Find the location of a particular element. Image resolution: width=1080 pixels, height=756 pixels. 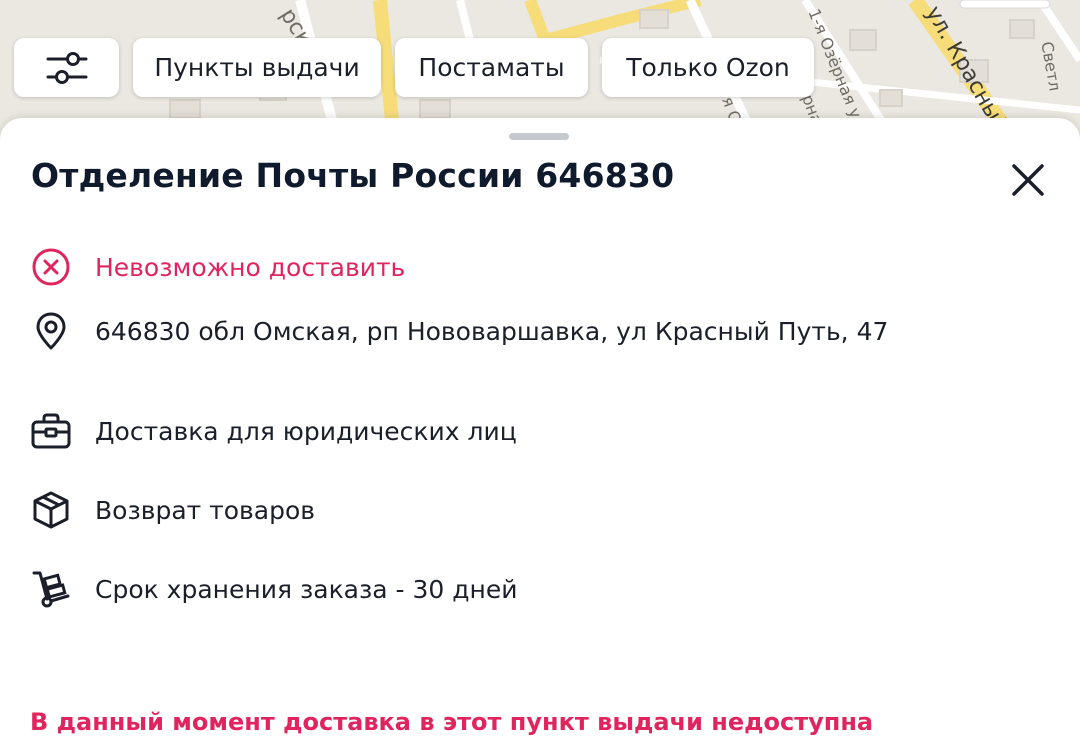

hand-truck-icon is located at coordinates (51, 589).